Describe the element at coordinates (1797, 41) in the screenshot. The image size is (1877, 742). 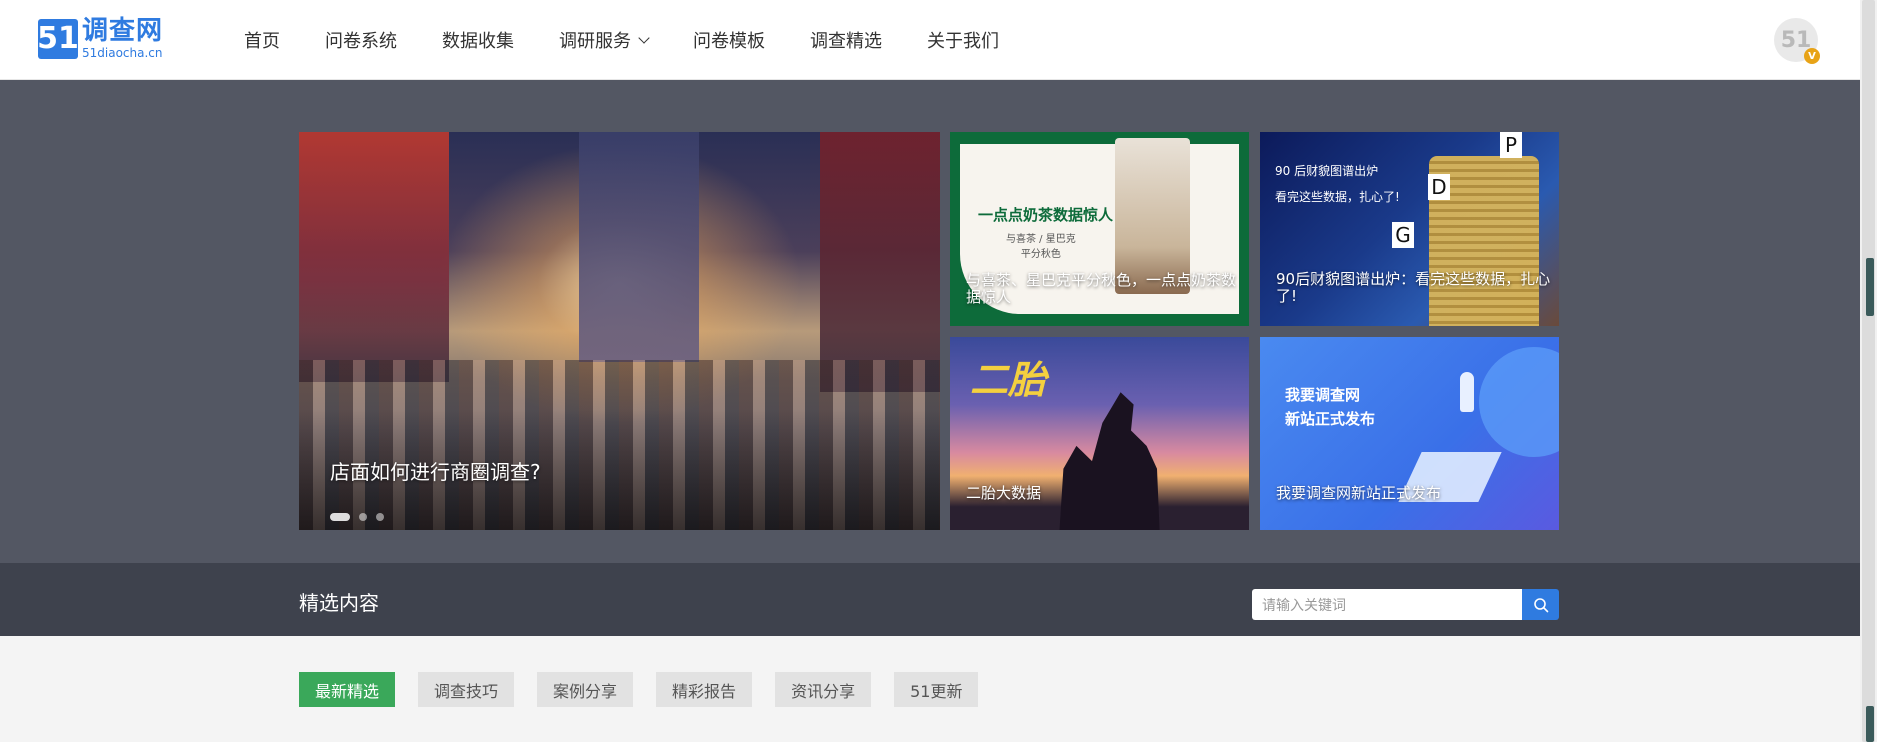
I see `user-avatar: 51 V` at that location.